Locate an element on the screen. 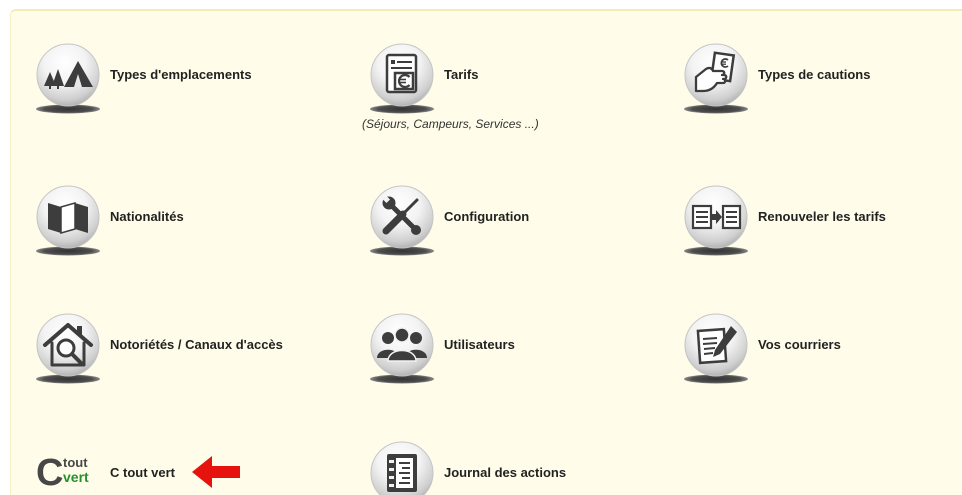 The height and width of the screenshot is (495, 962). menu-item-notorietes: Notoriétés / Canaux d'accès is located at coordinates (185, 349).